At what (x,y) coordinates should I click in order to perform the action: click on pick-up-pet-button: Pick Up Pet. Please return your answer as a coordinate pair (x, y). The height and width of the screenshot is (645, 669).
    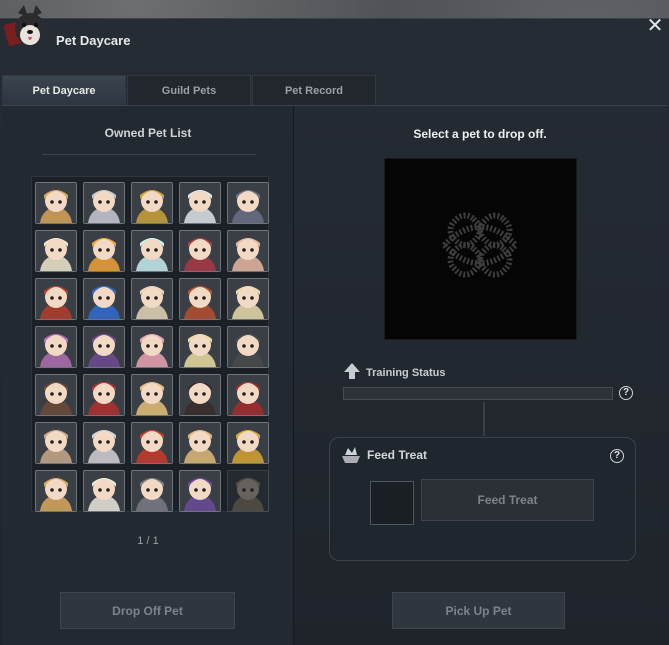
    Looking at the image, I should click on (478, 610).